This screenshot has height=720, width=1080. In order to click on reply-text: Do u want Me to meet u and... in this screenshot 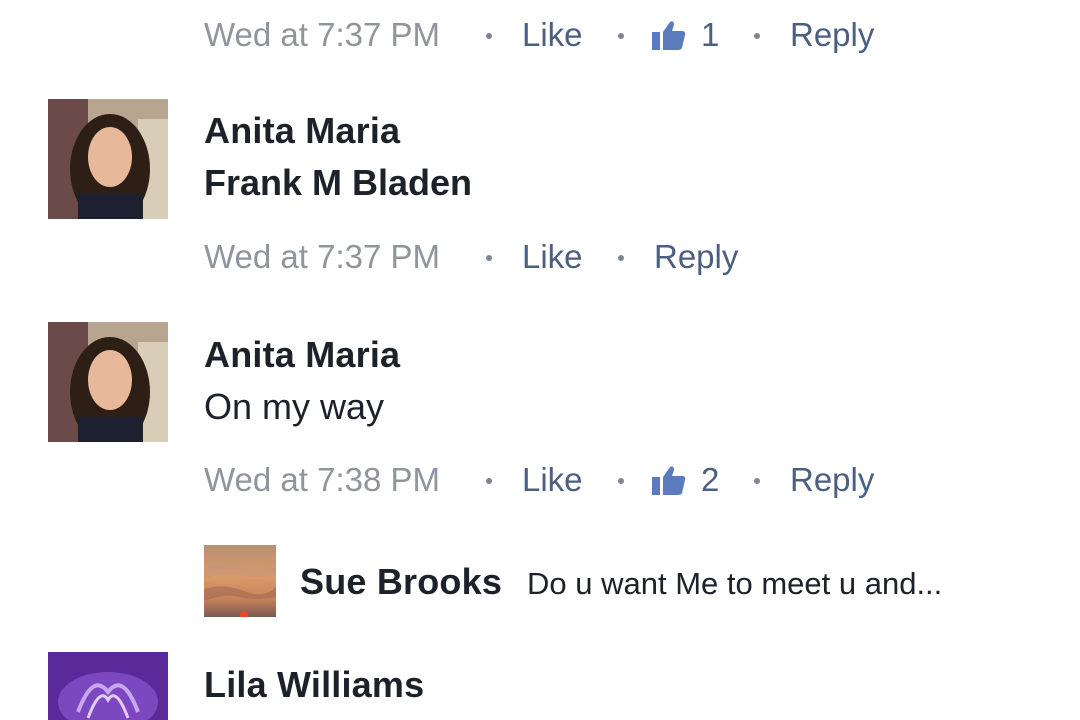, I will do `click(735, 583)`.